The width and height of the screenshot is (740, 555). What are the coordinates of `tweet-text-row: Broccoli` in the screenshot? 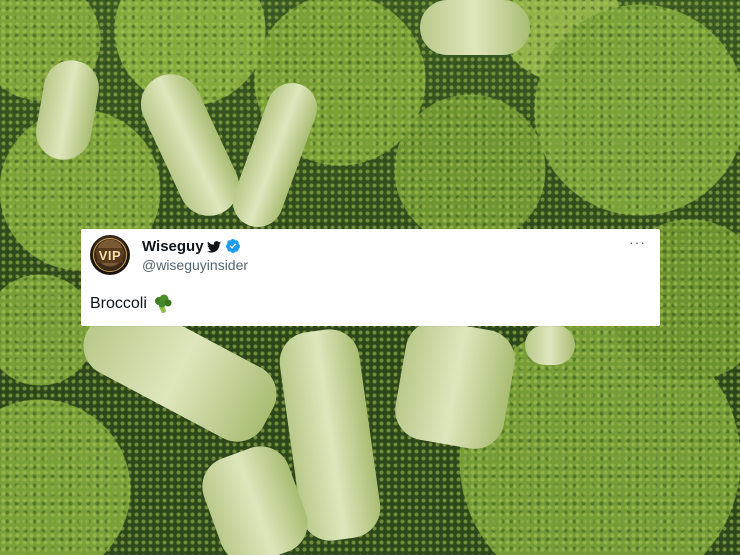 It's located at (131, 304).